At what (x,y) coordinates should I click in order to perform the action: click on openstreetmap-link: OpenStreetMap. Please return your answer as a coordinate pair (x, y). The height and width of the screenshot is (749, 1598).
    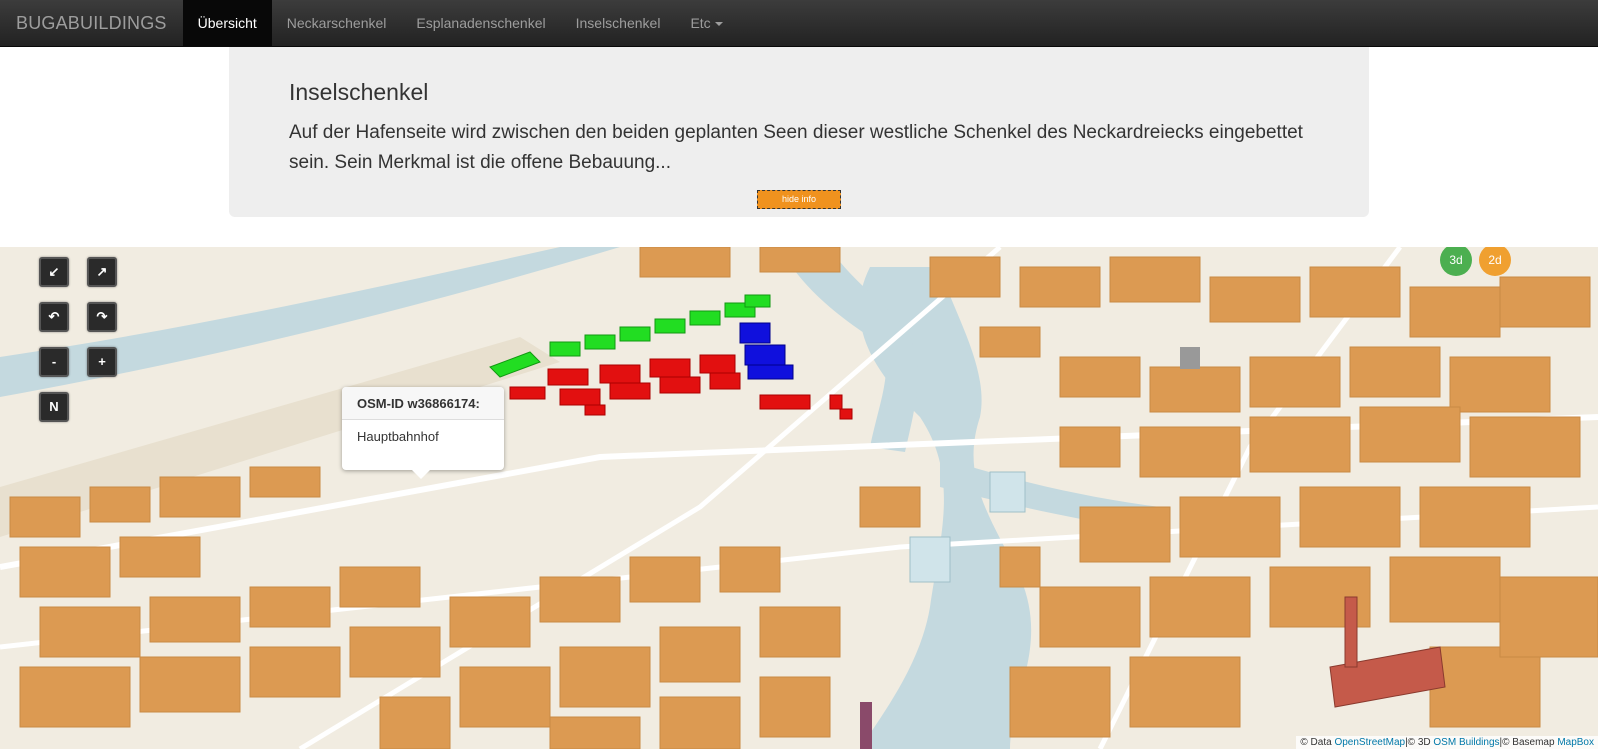
    Looking at the image, I should click on (1369, 742).